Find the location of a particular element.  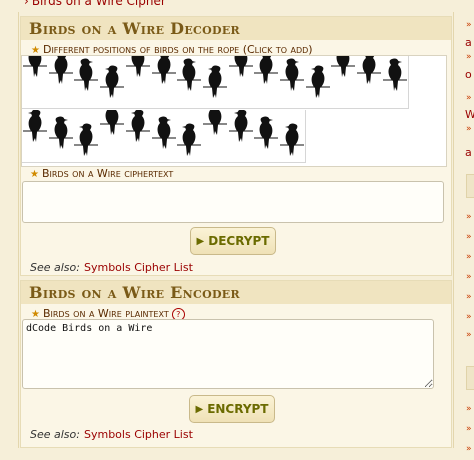

bird-8-icon is located at coordinates (214, 82).